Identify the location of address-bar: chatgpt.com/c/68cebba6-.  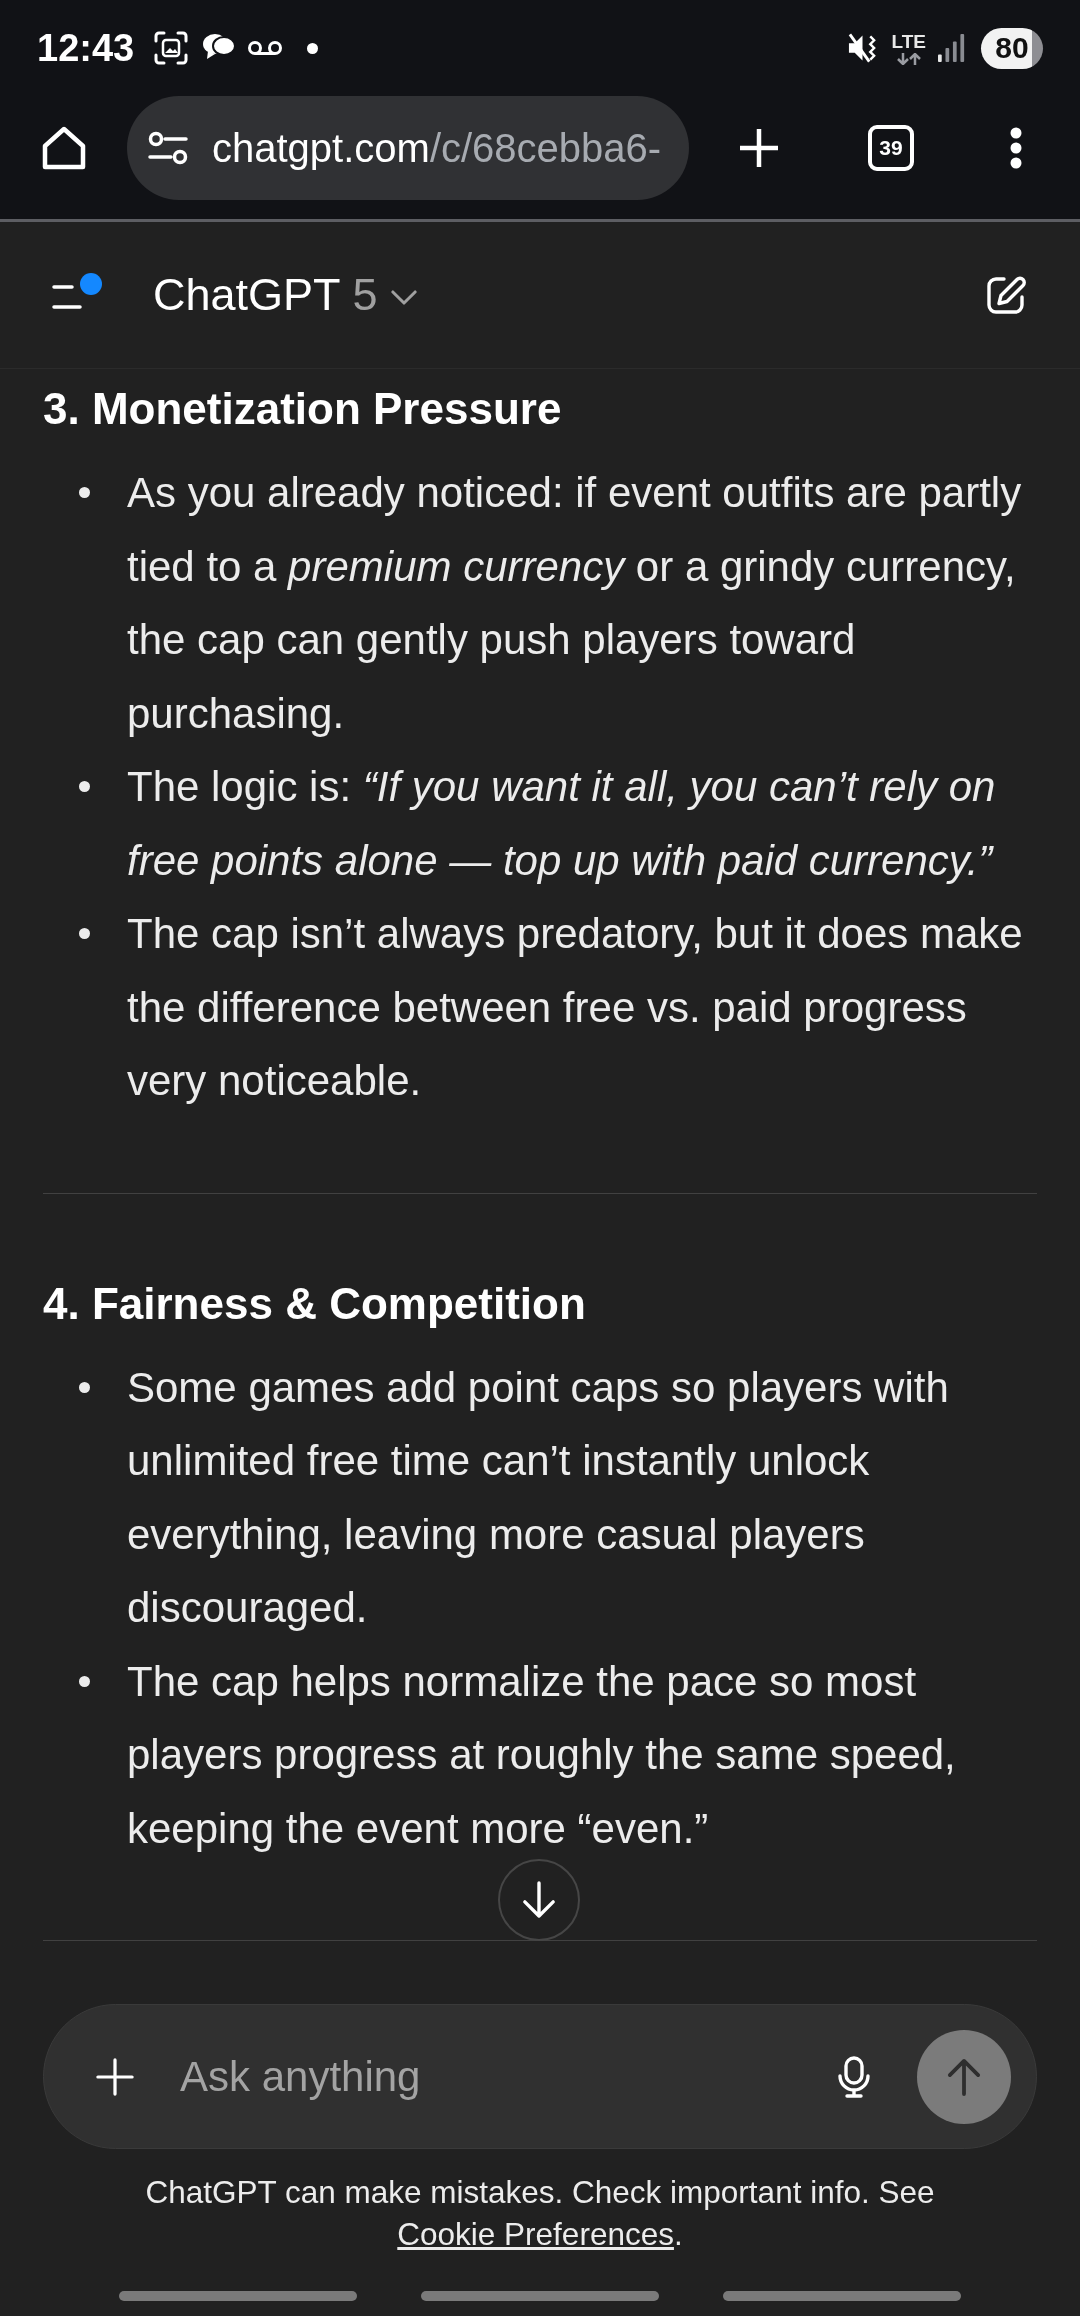
(408, 148).